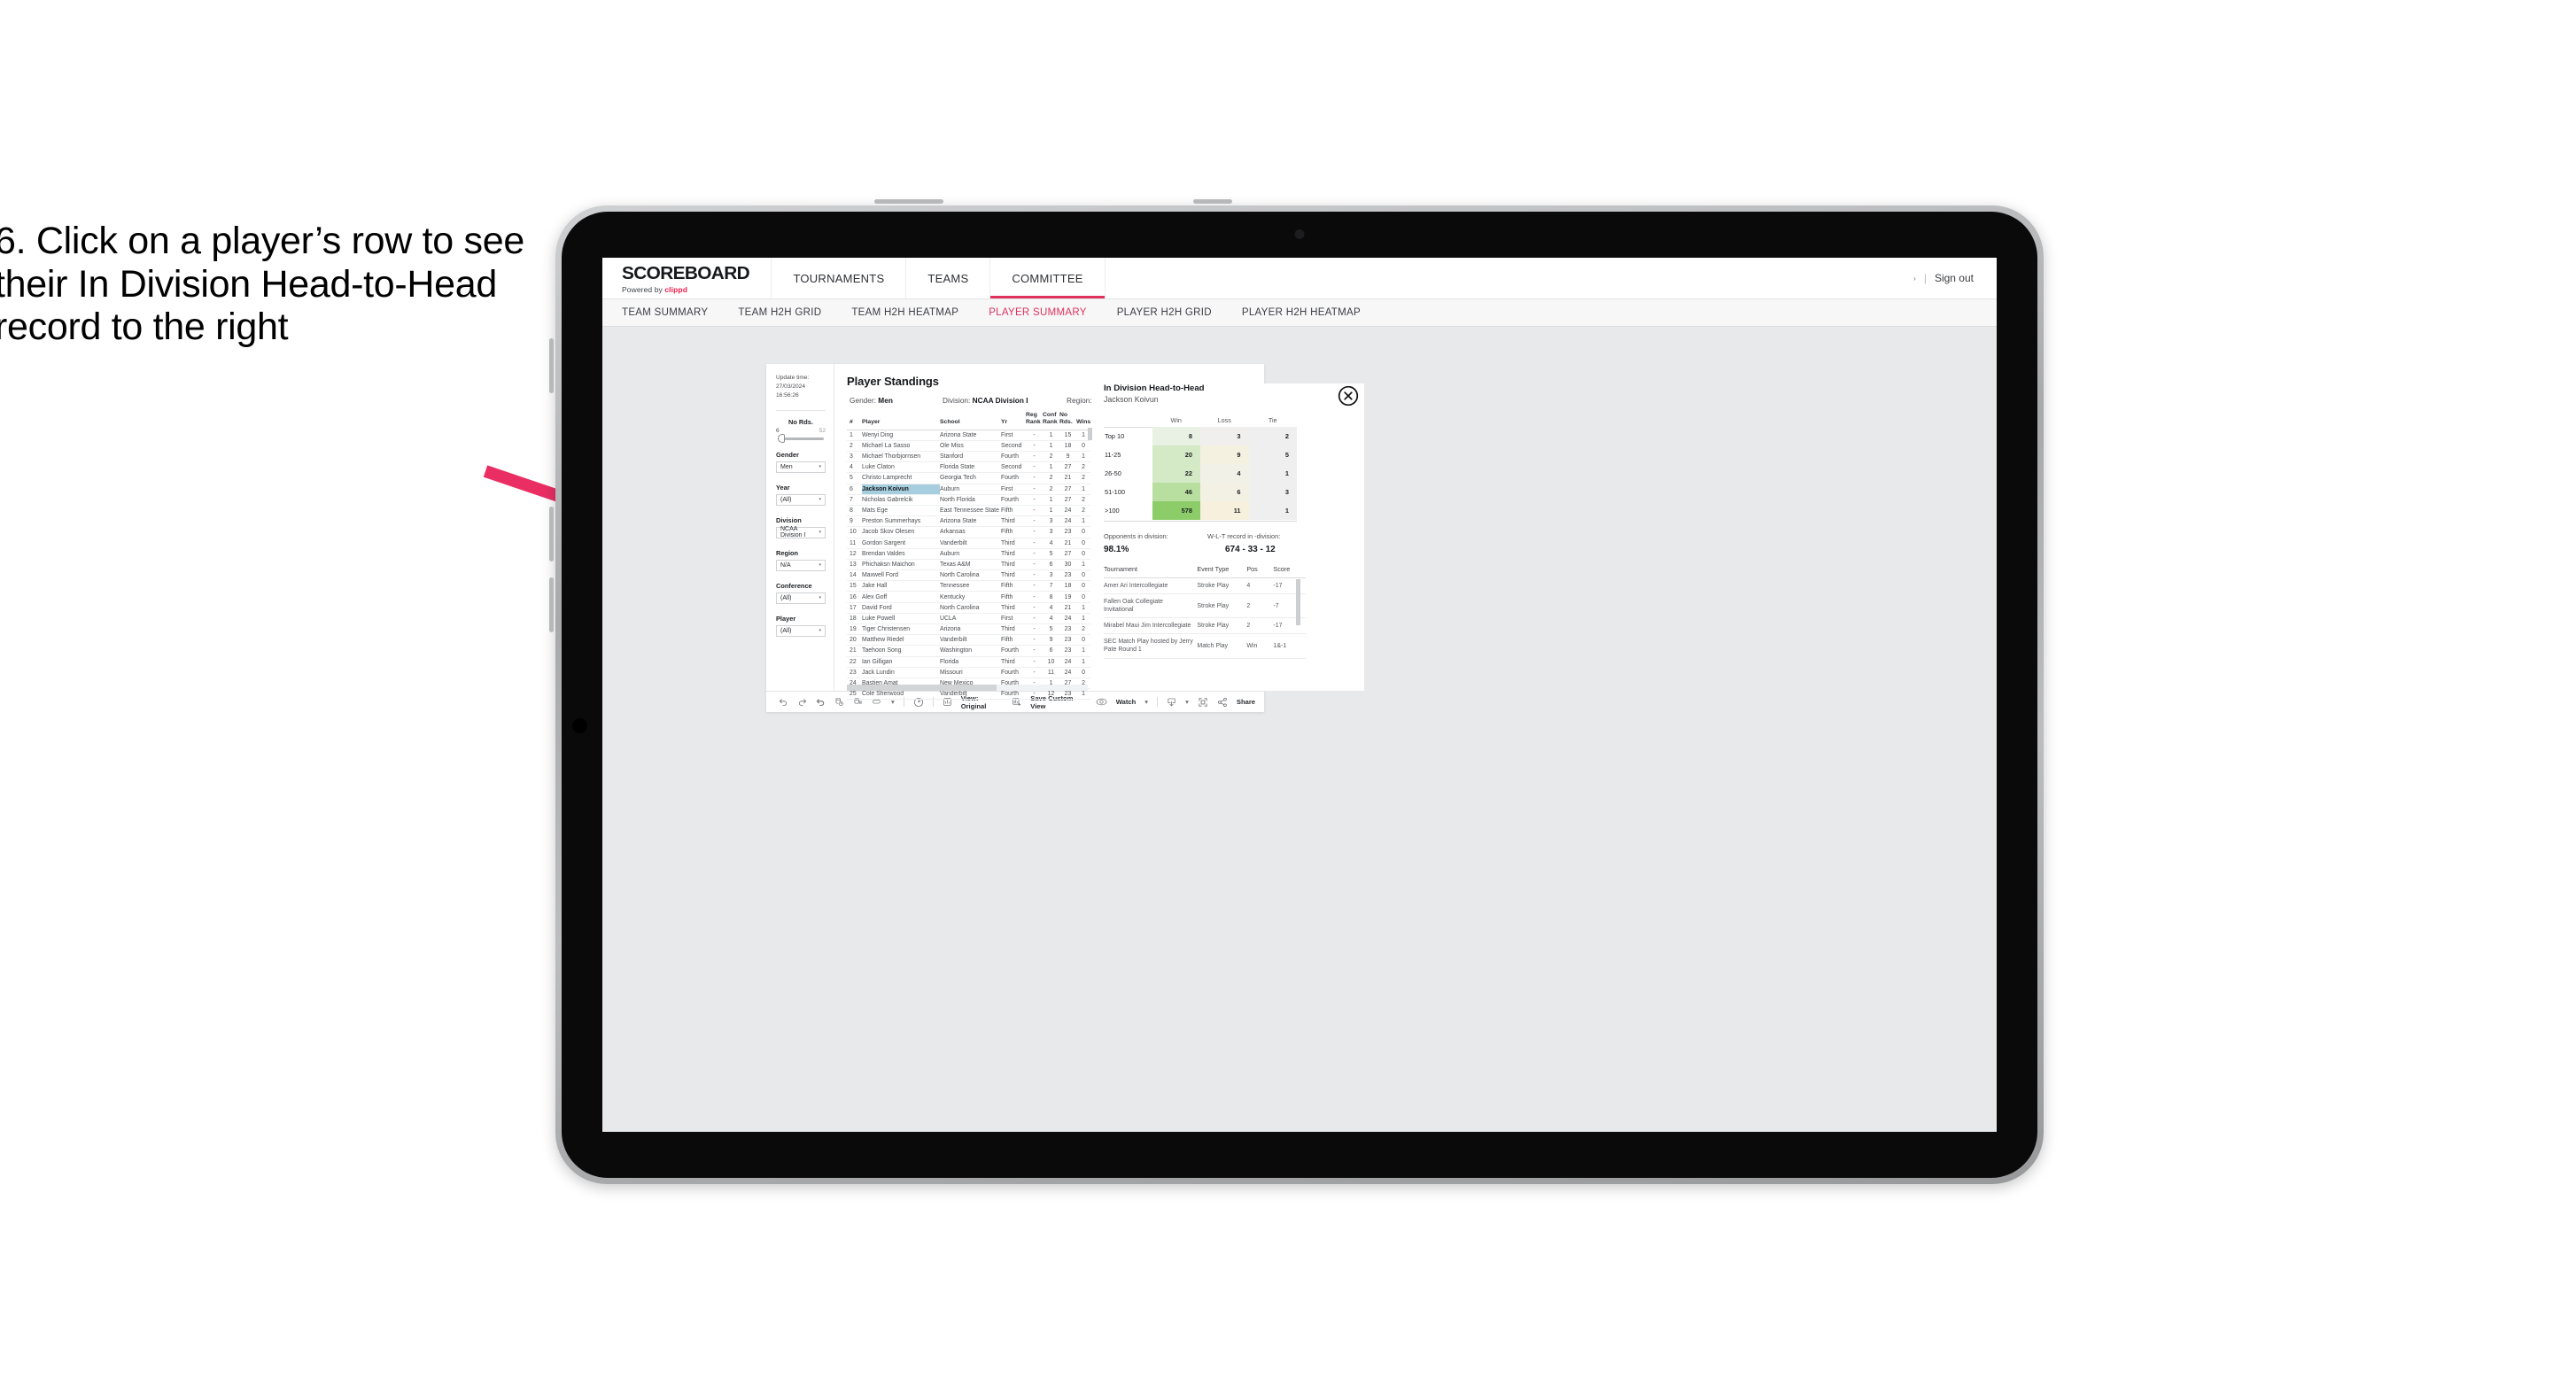 Image resolution: width=2576 pixels, height=1386 pixels. I want to click on tab-team-h2h-grid: TEAM H2H GRID, so click(788, 312).